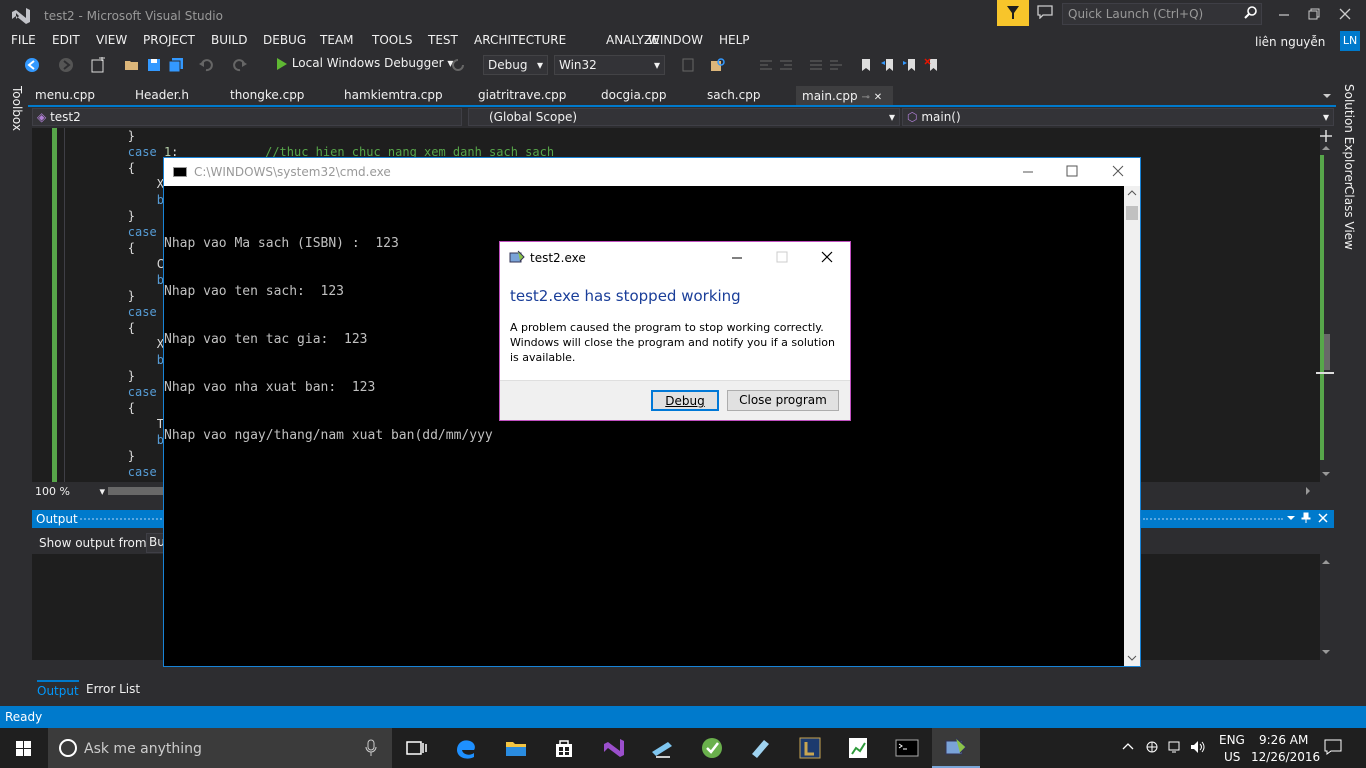 The image size is (1366, 768). What do you see at coordinates (1118, 171) in the screenshot?
I see `console-close-icon` at bounding box center [1118, 171].